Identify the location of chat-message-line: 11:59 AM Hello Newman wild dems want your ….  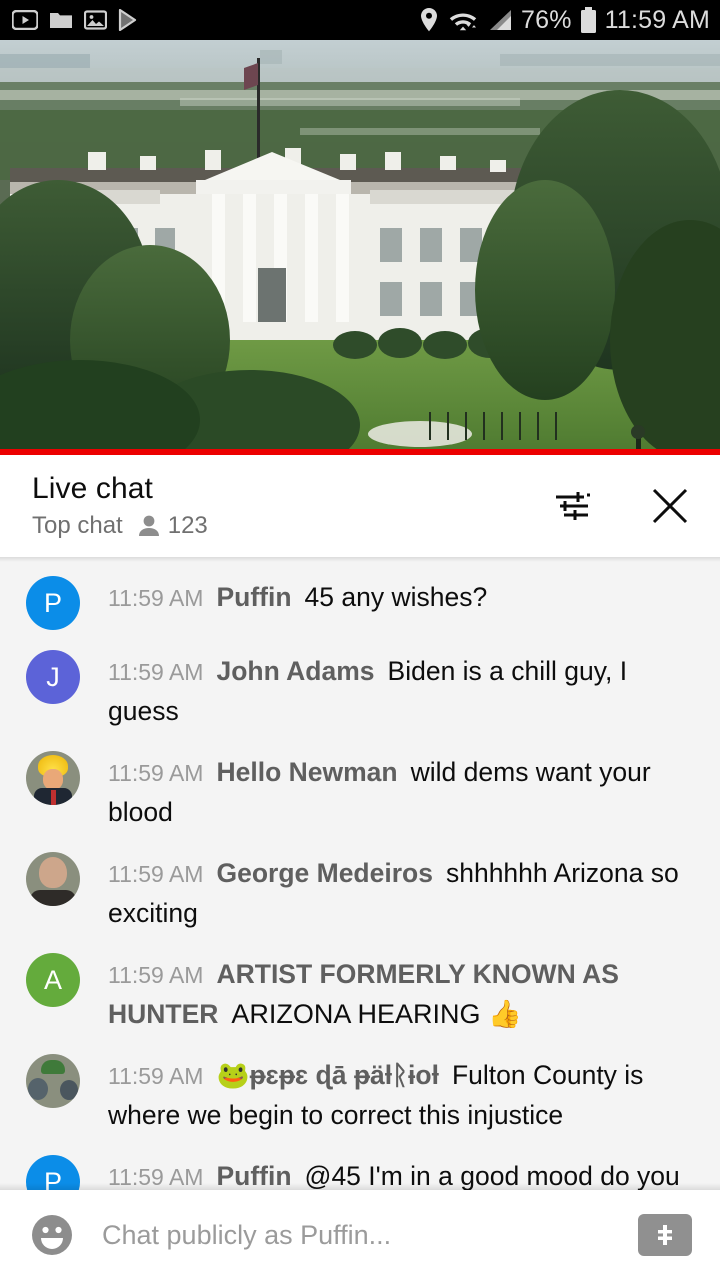
(405, 792).